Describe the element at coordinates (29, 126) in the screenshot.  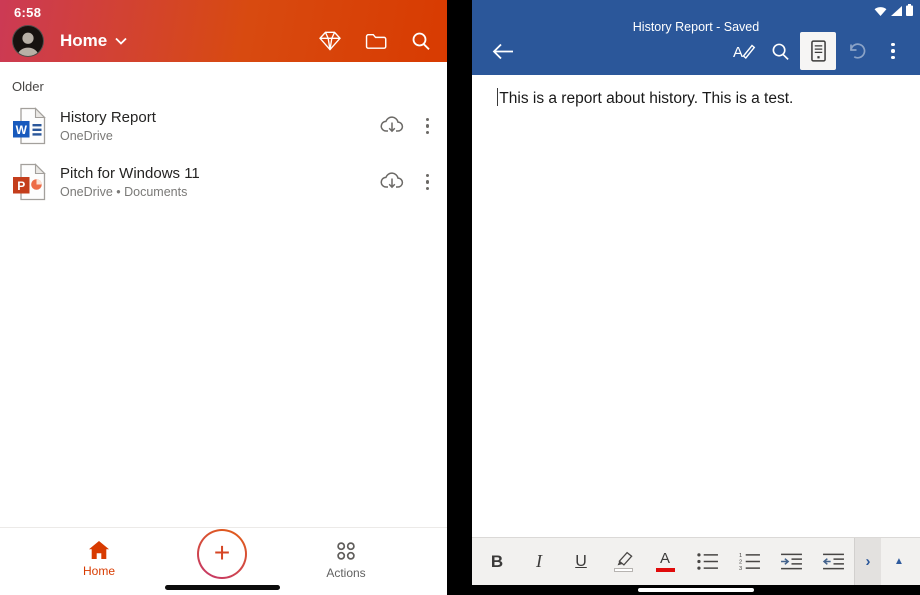
I see `word-file-icon: W` at that location.